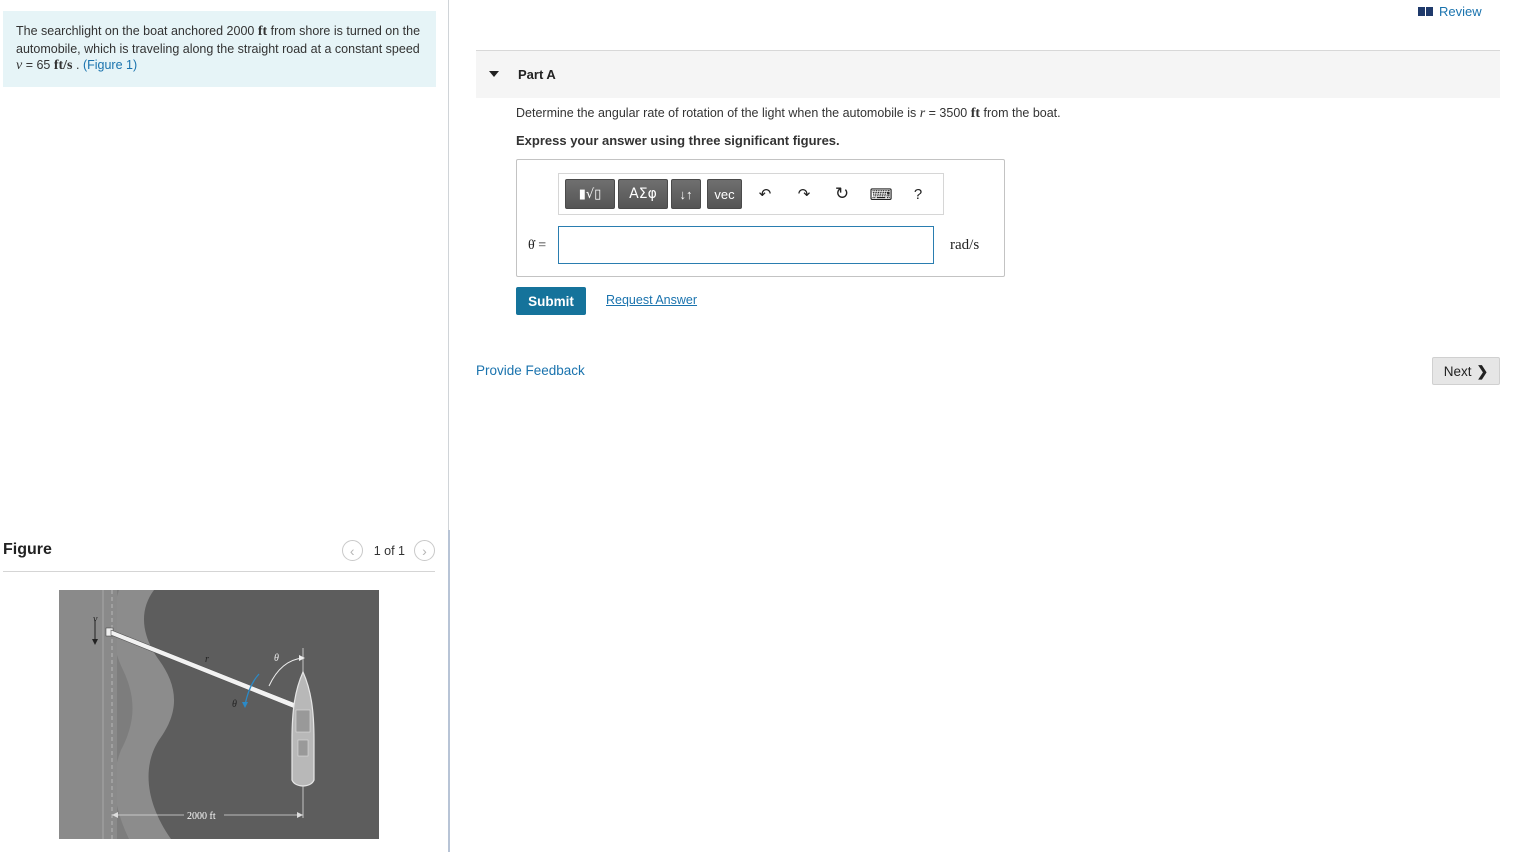  I want to click on figure-header: Figure ‹ 1 of 1 ›, so click(219, 552).